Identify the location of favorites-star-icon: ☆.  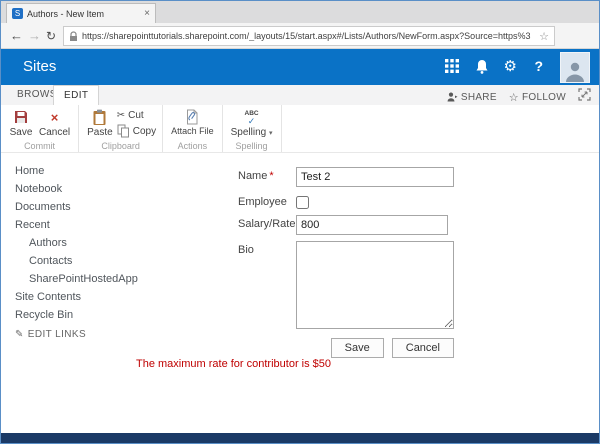
(544, 36).